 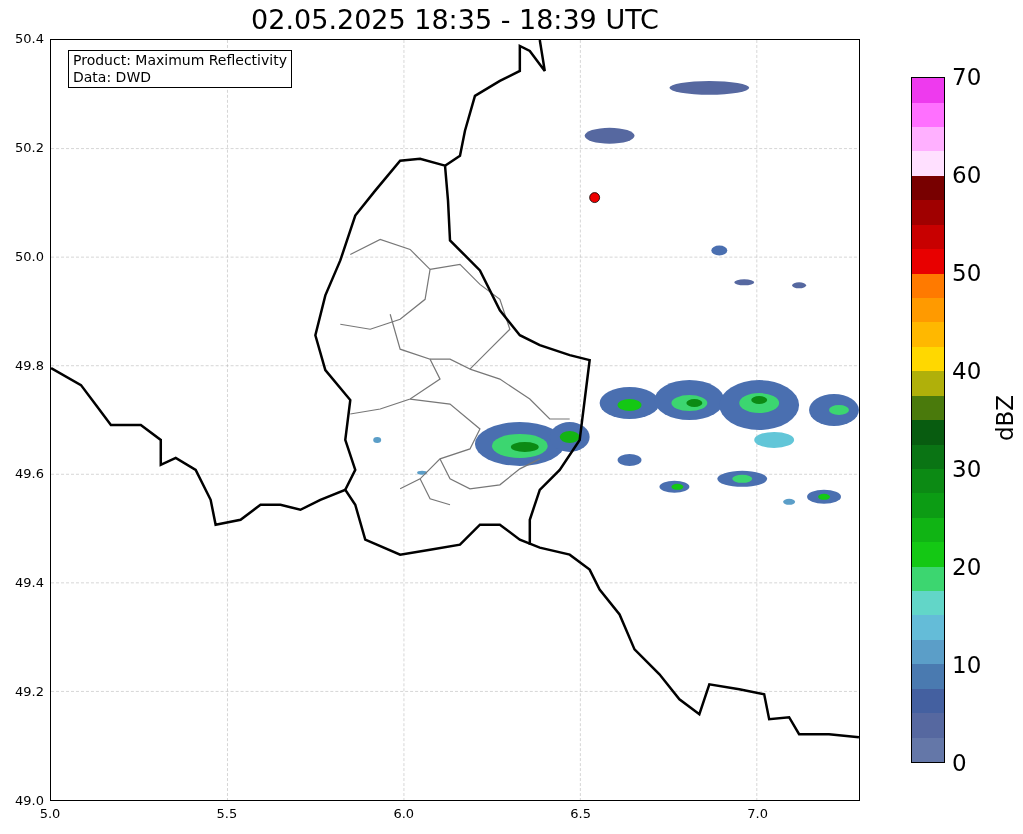 I want to click on legend-text: Data: DWD, so click(x=112, y=77).